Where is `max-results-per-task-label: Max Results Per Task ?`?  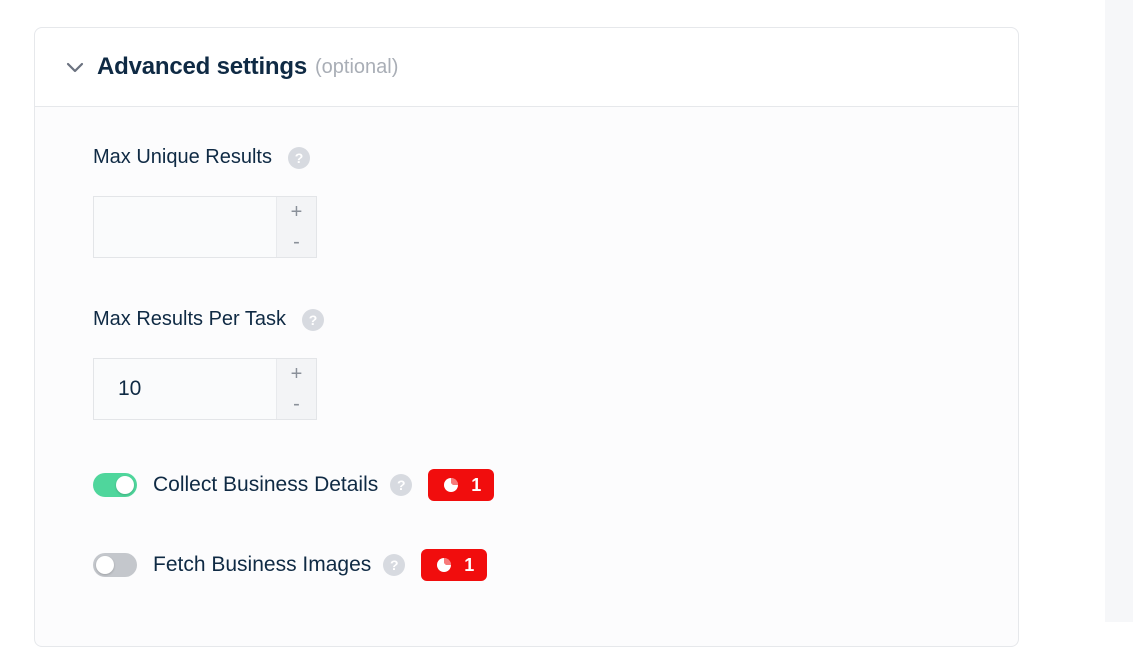 max-results-per-task-label: Max Results Per Task ? is located at coordinates (209, 319).